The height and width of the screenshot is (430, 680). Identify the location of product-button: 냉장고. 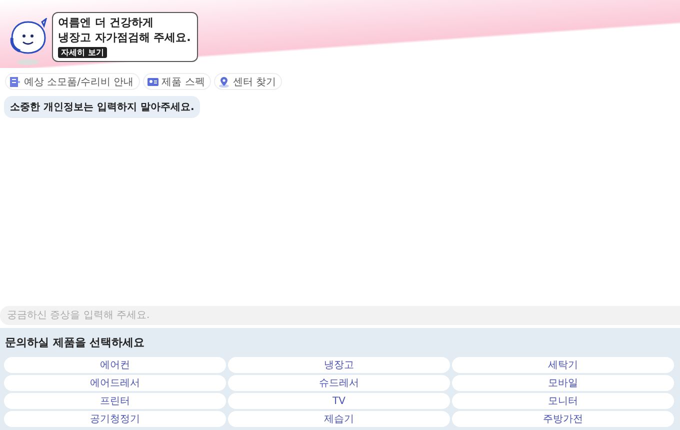
(339, 365).